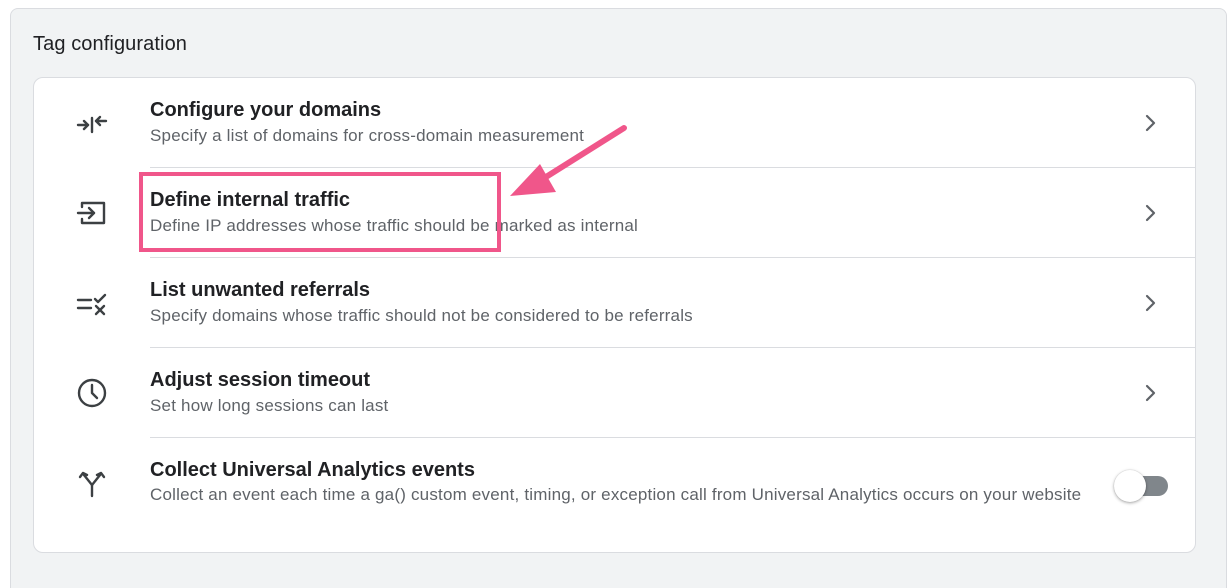 Image resolution: width=1231 pixels, height=588 pixels. What do you see at coordinates (269, 405) in the screenshot?
I see `row-description: Set how long sessions can last` at bounding box center [269, 405].